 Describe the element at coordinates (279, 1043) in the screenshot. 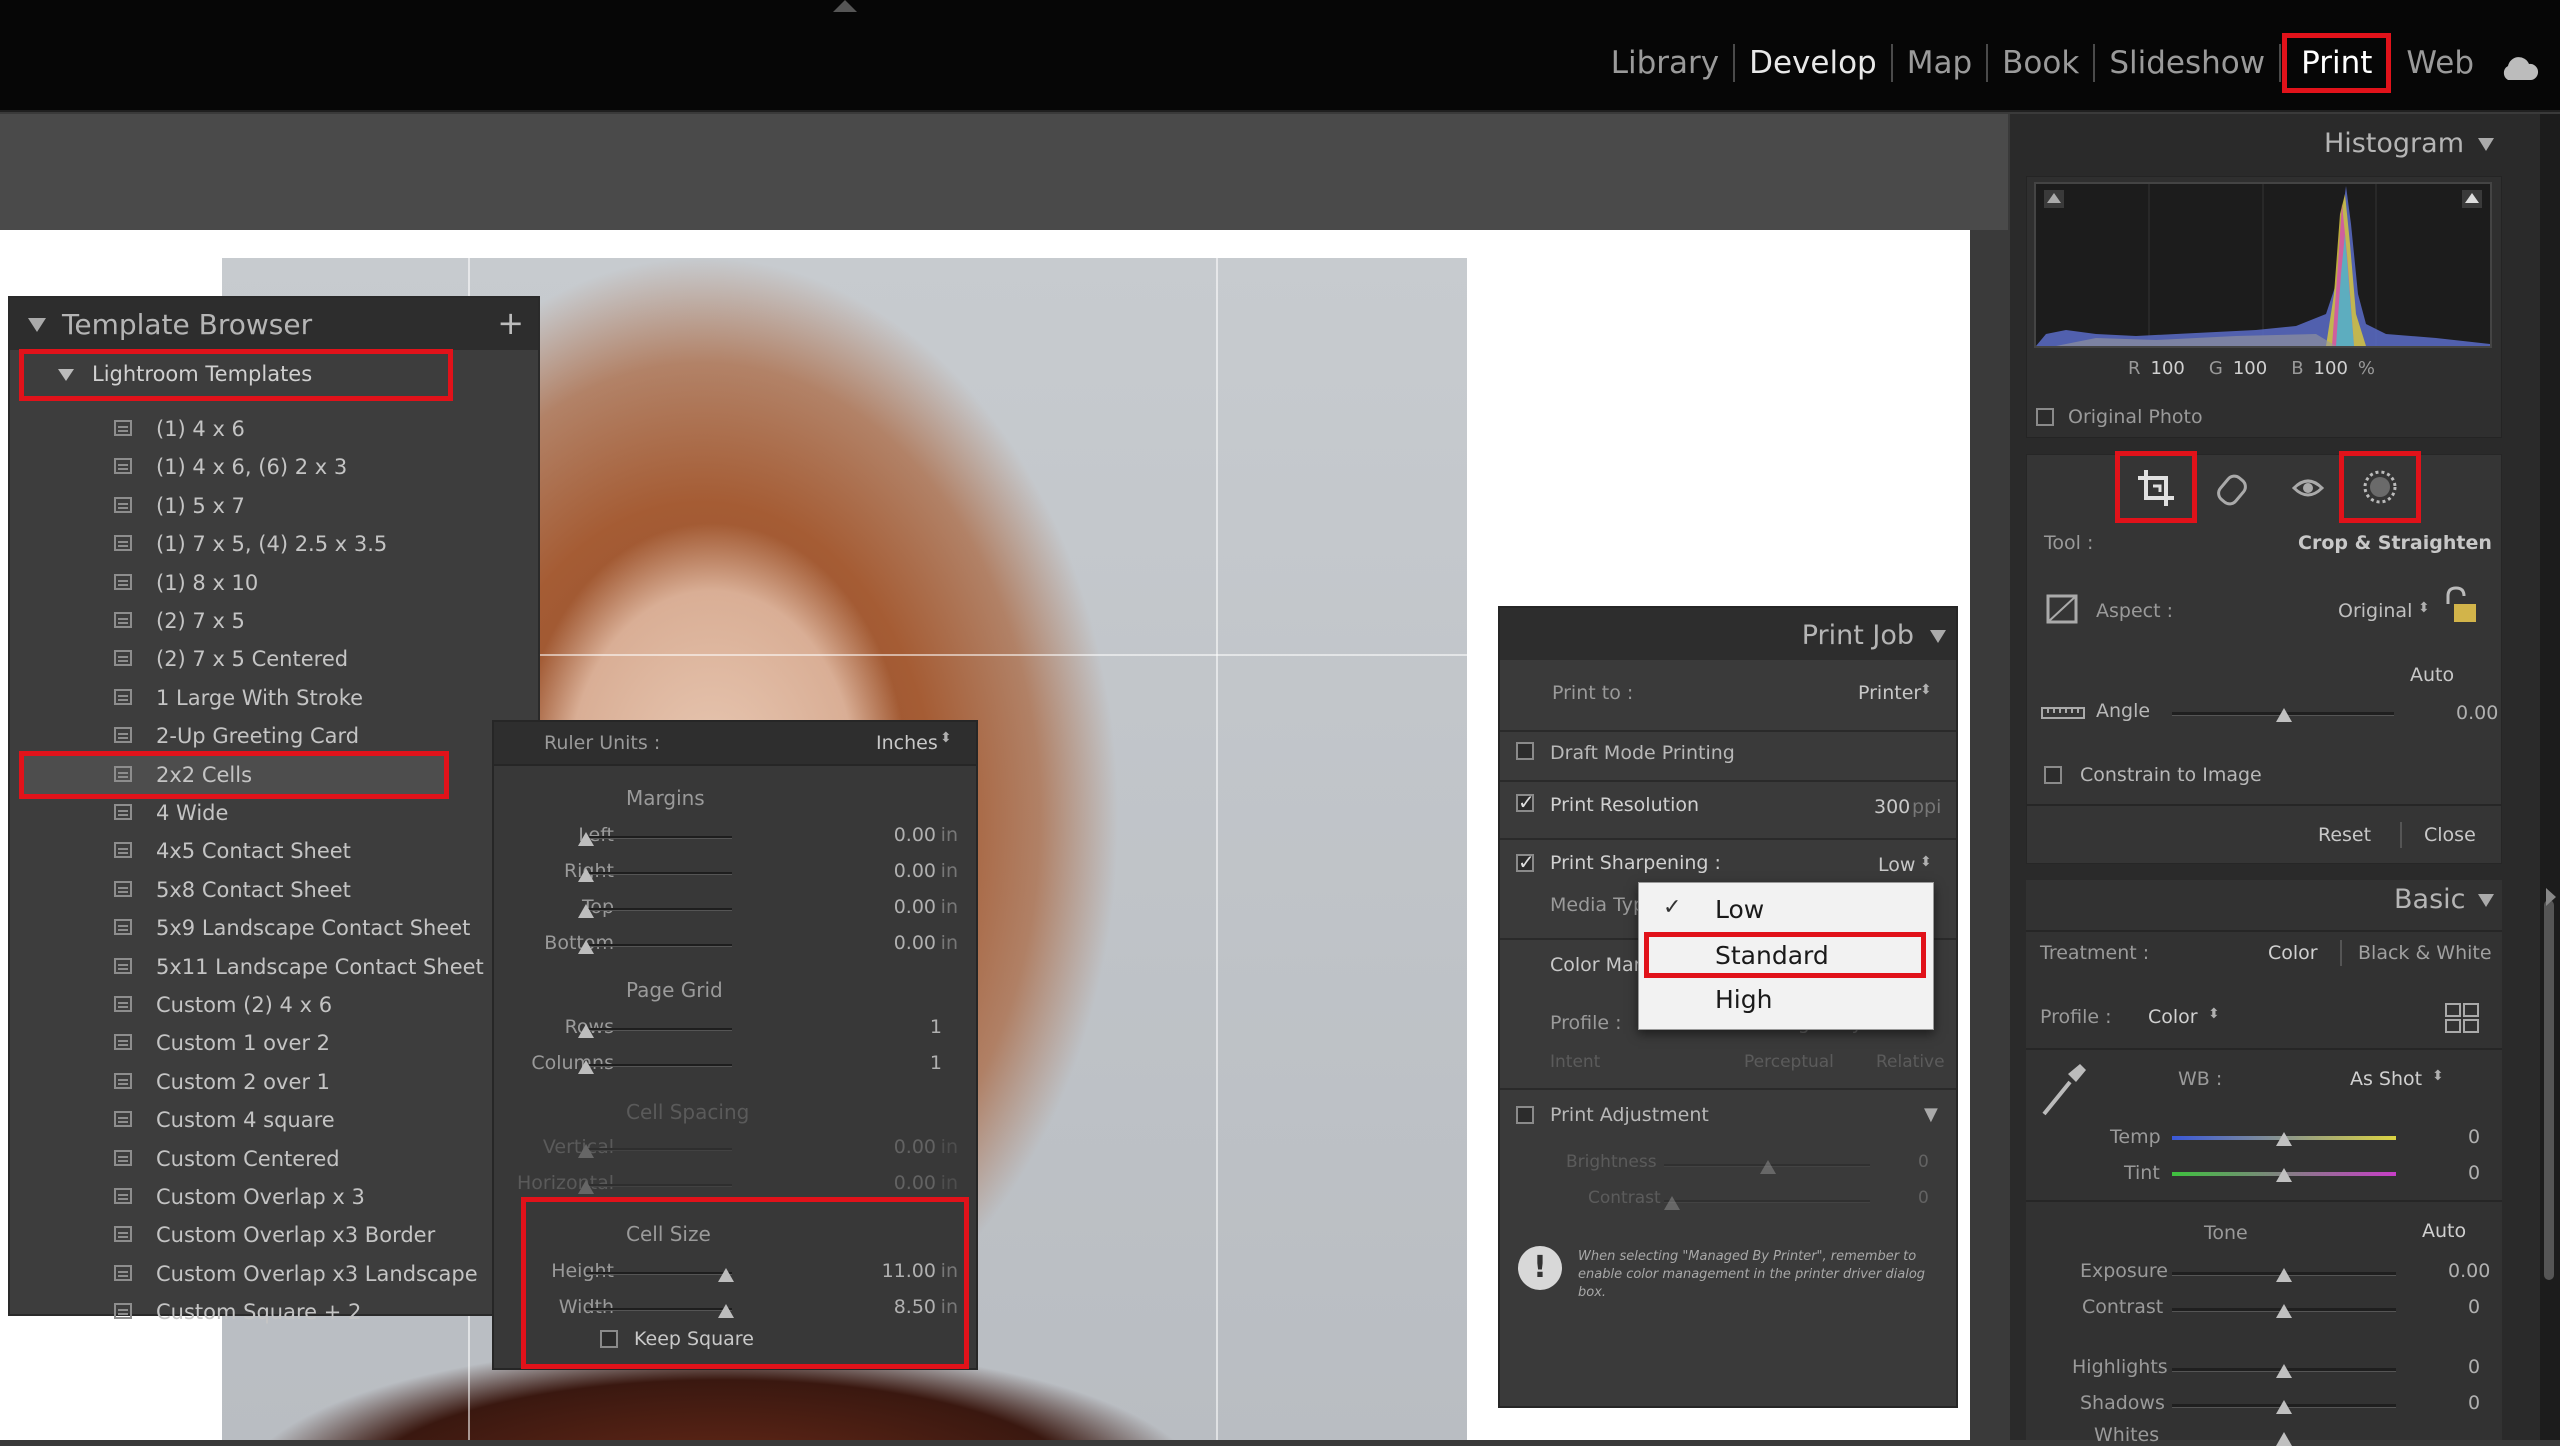

I see `template-item: Custom 1 over 2` at that location.